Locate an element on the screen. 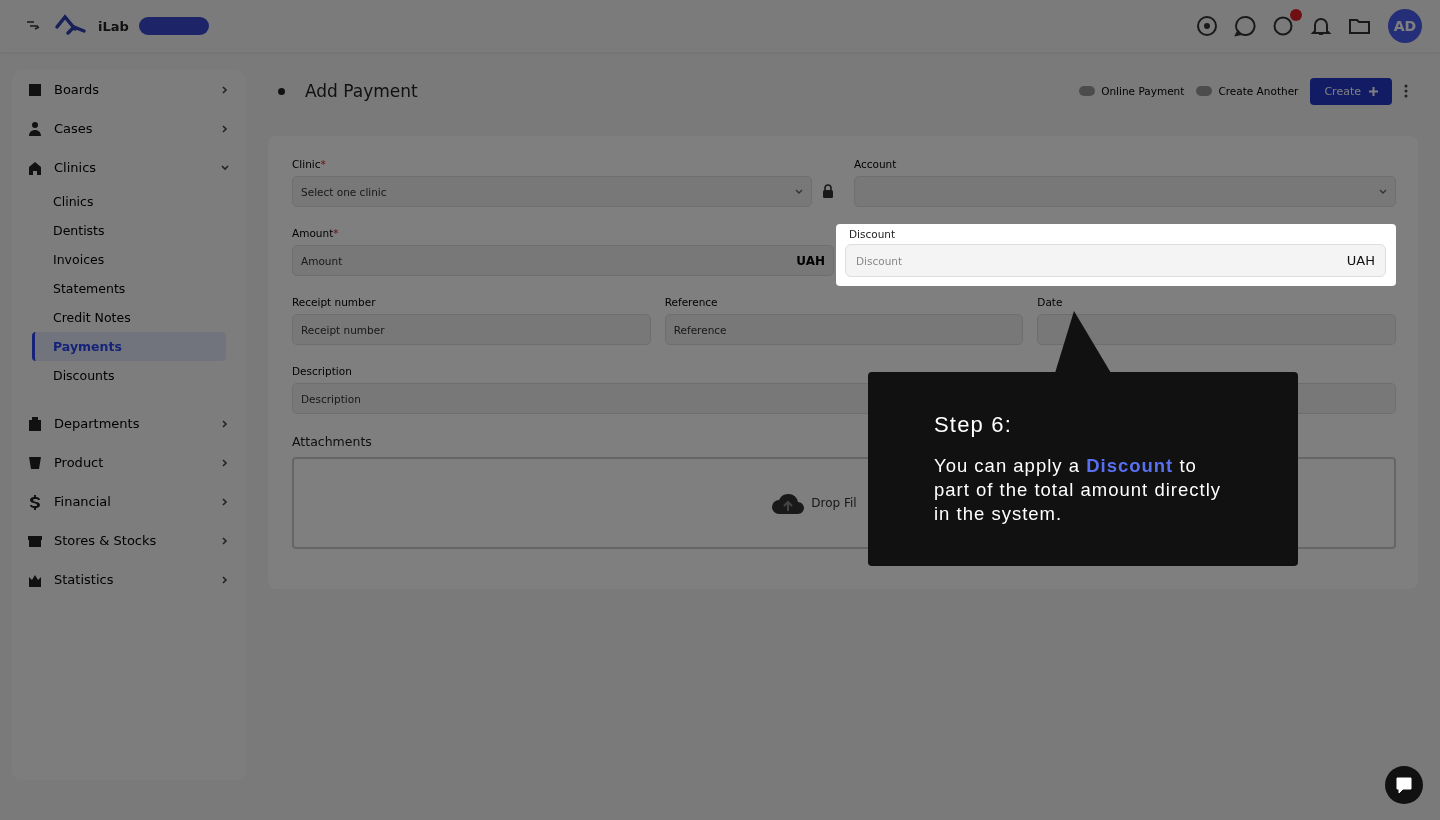 The width and height of the screenshot is (1440, 820). submenu-item: Payments is located at coordinates (129, 346).